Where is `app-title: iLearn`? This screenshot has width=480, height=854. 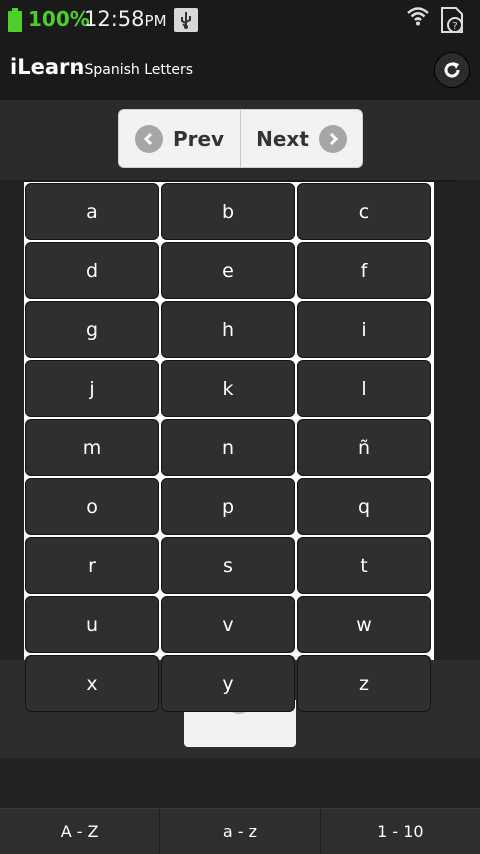 app-title: iLearn is located at coordinates (47, 67).